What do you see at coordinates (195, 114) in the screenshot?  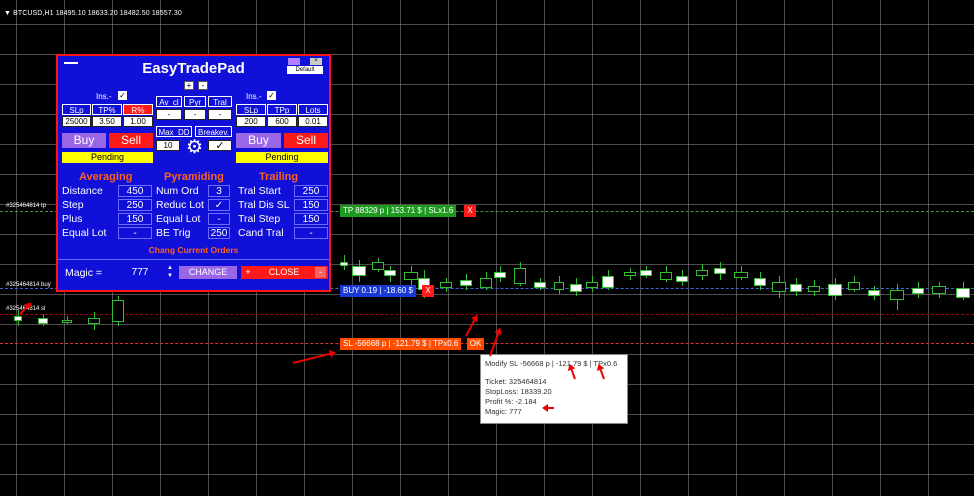 I see `pyr-toggle: -` at bounding box center [195, 114].